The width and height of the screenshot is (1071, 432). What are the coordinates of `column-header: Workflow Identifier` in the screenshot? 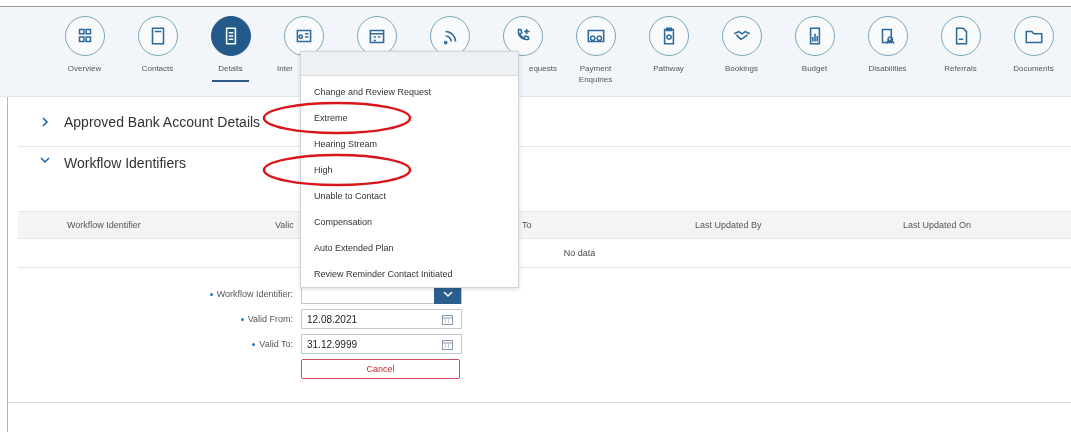 It's located at (104, 225).